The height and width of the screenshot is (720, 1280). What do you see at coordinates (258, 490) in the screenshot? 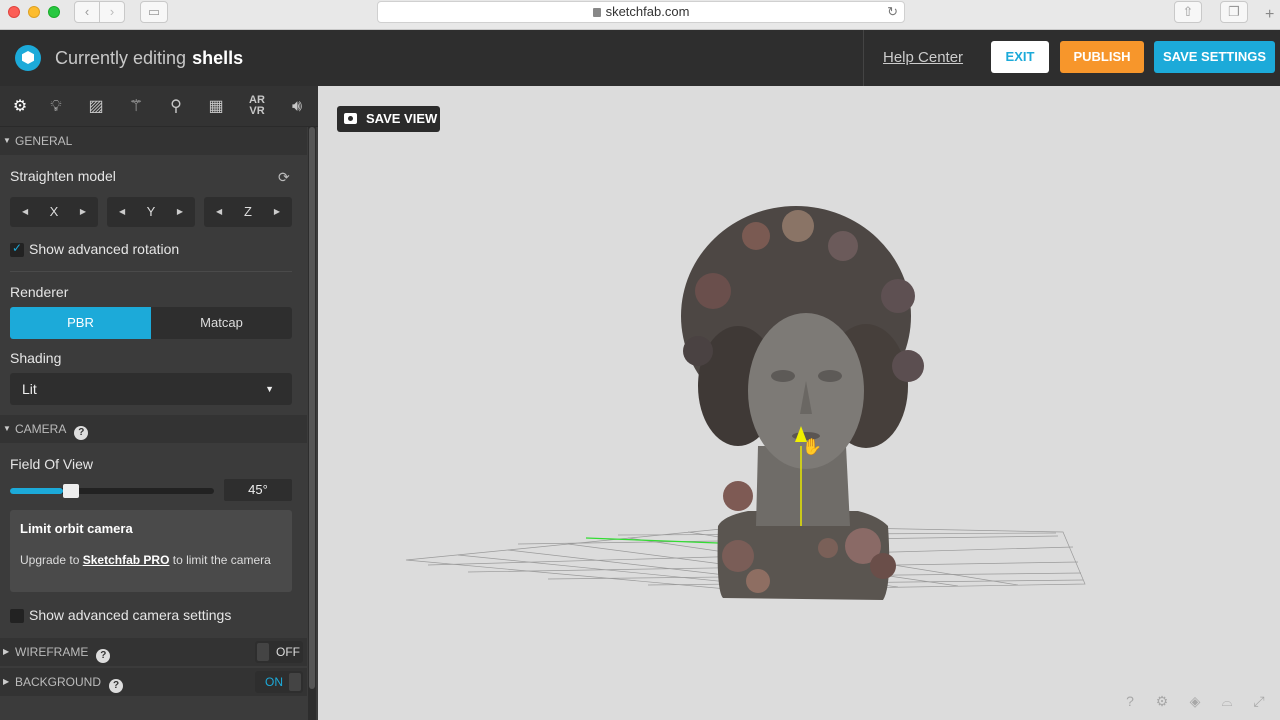
I see `fov-value-input: 45°` at bounding box center [258, 490].